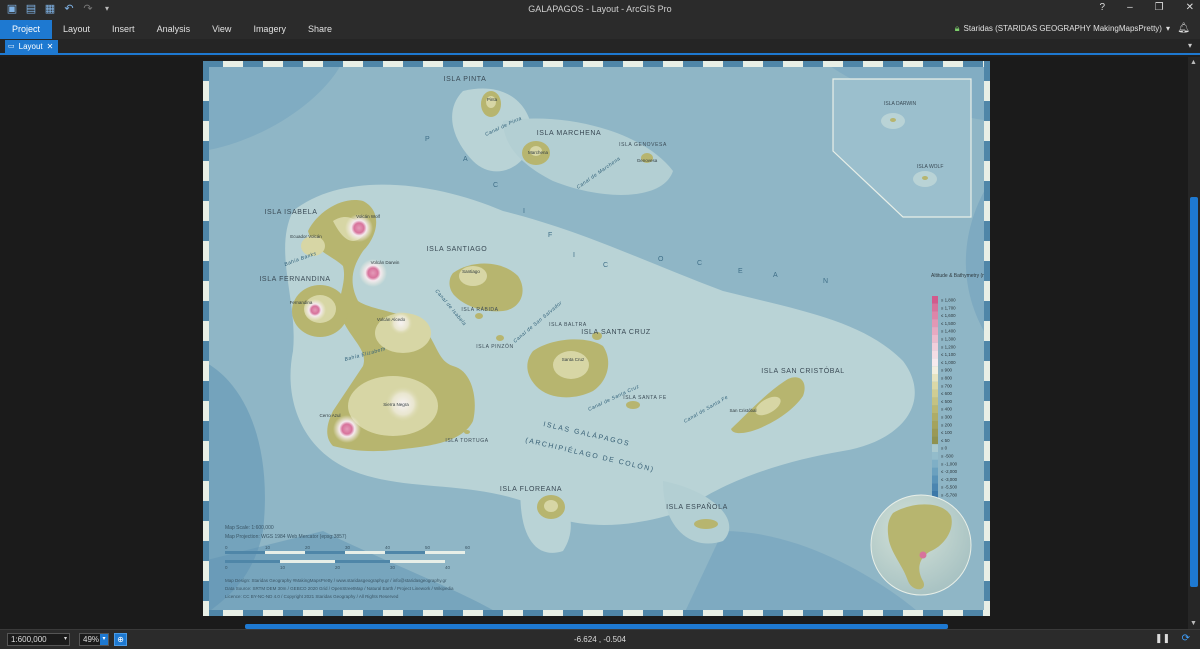  Describe the element at coordinates (174, 29) in the screenshot. I see `tab-analysis: Analysis` at that location.